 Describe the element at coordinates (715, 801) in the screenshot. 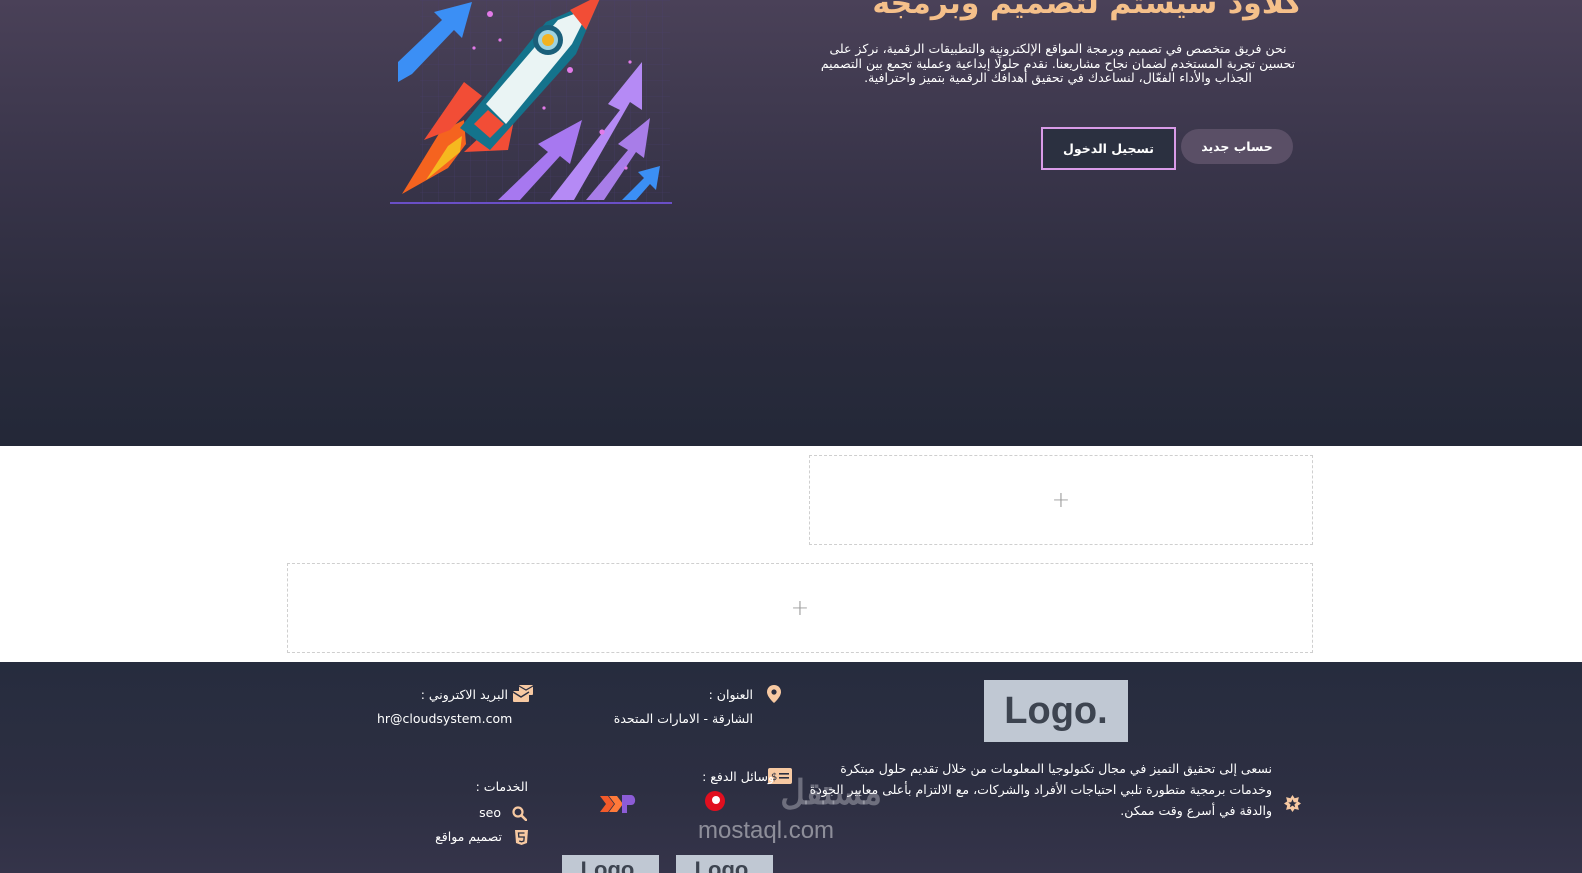

I see `vodafone-icon` at that location.